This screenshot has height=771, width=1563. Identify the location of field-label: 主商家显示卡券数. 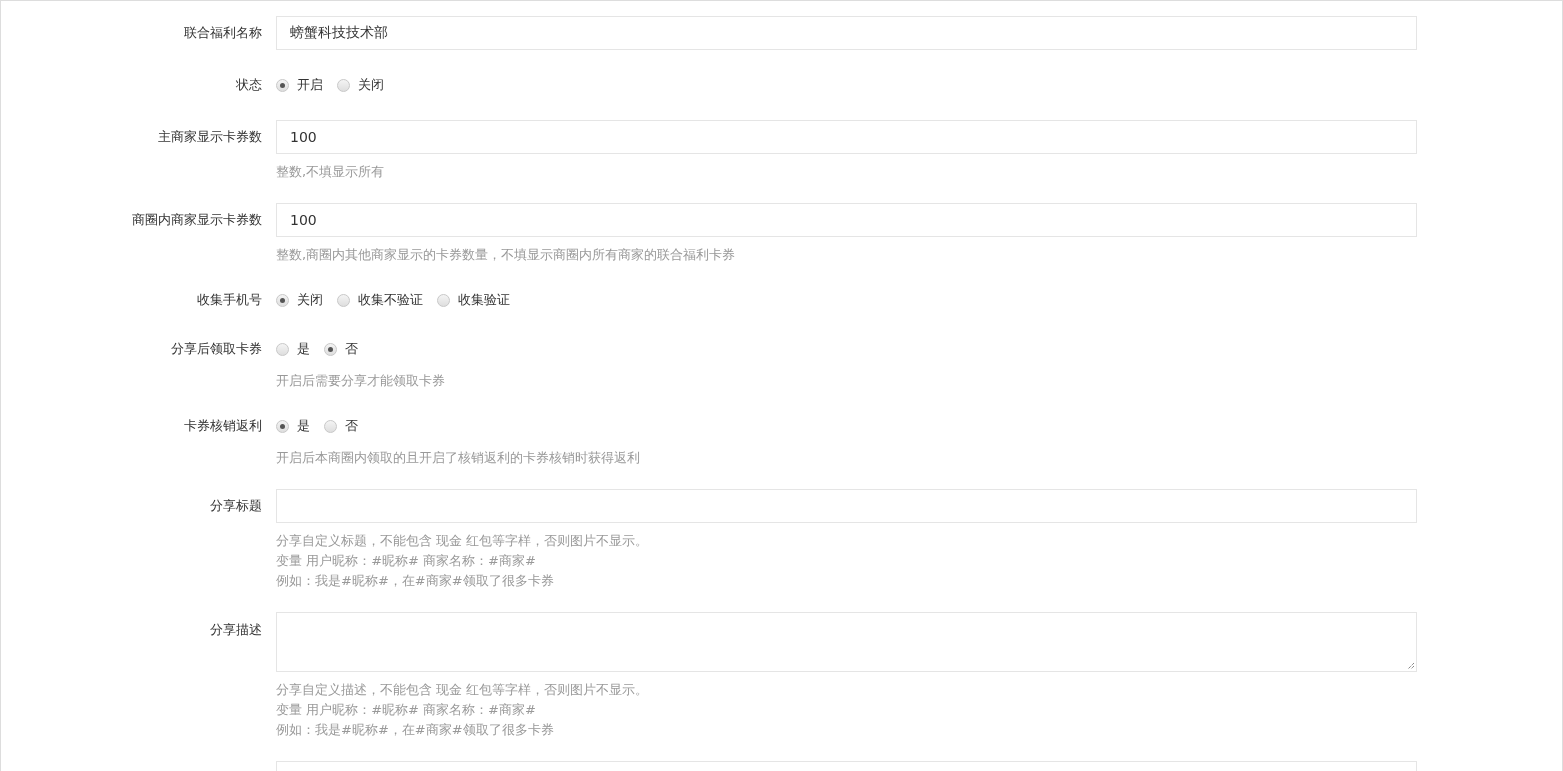
(210, 136).